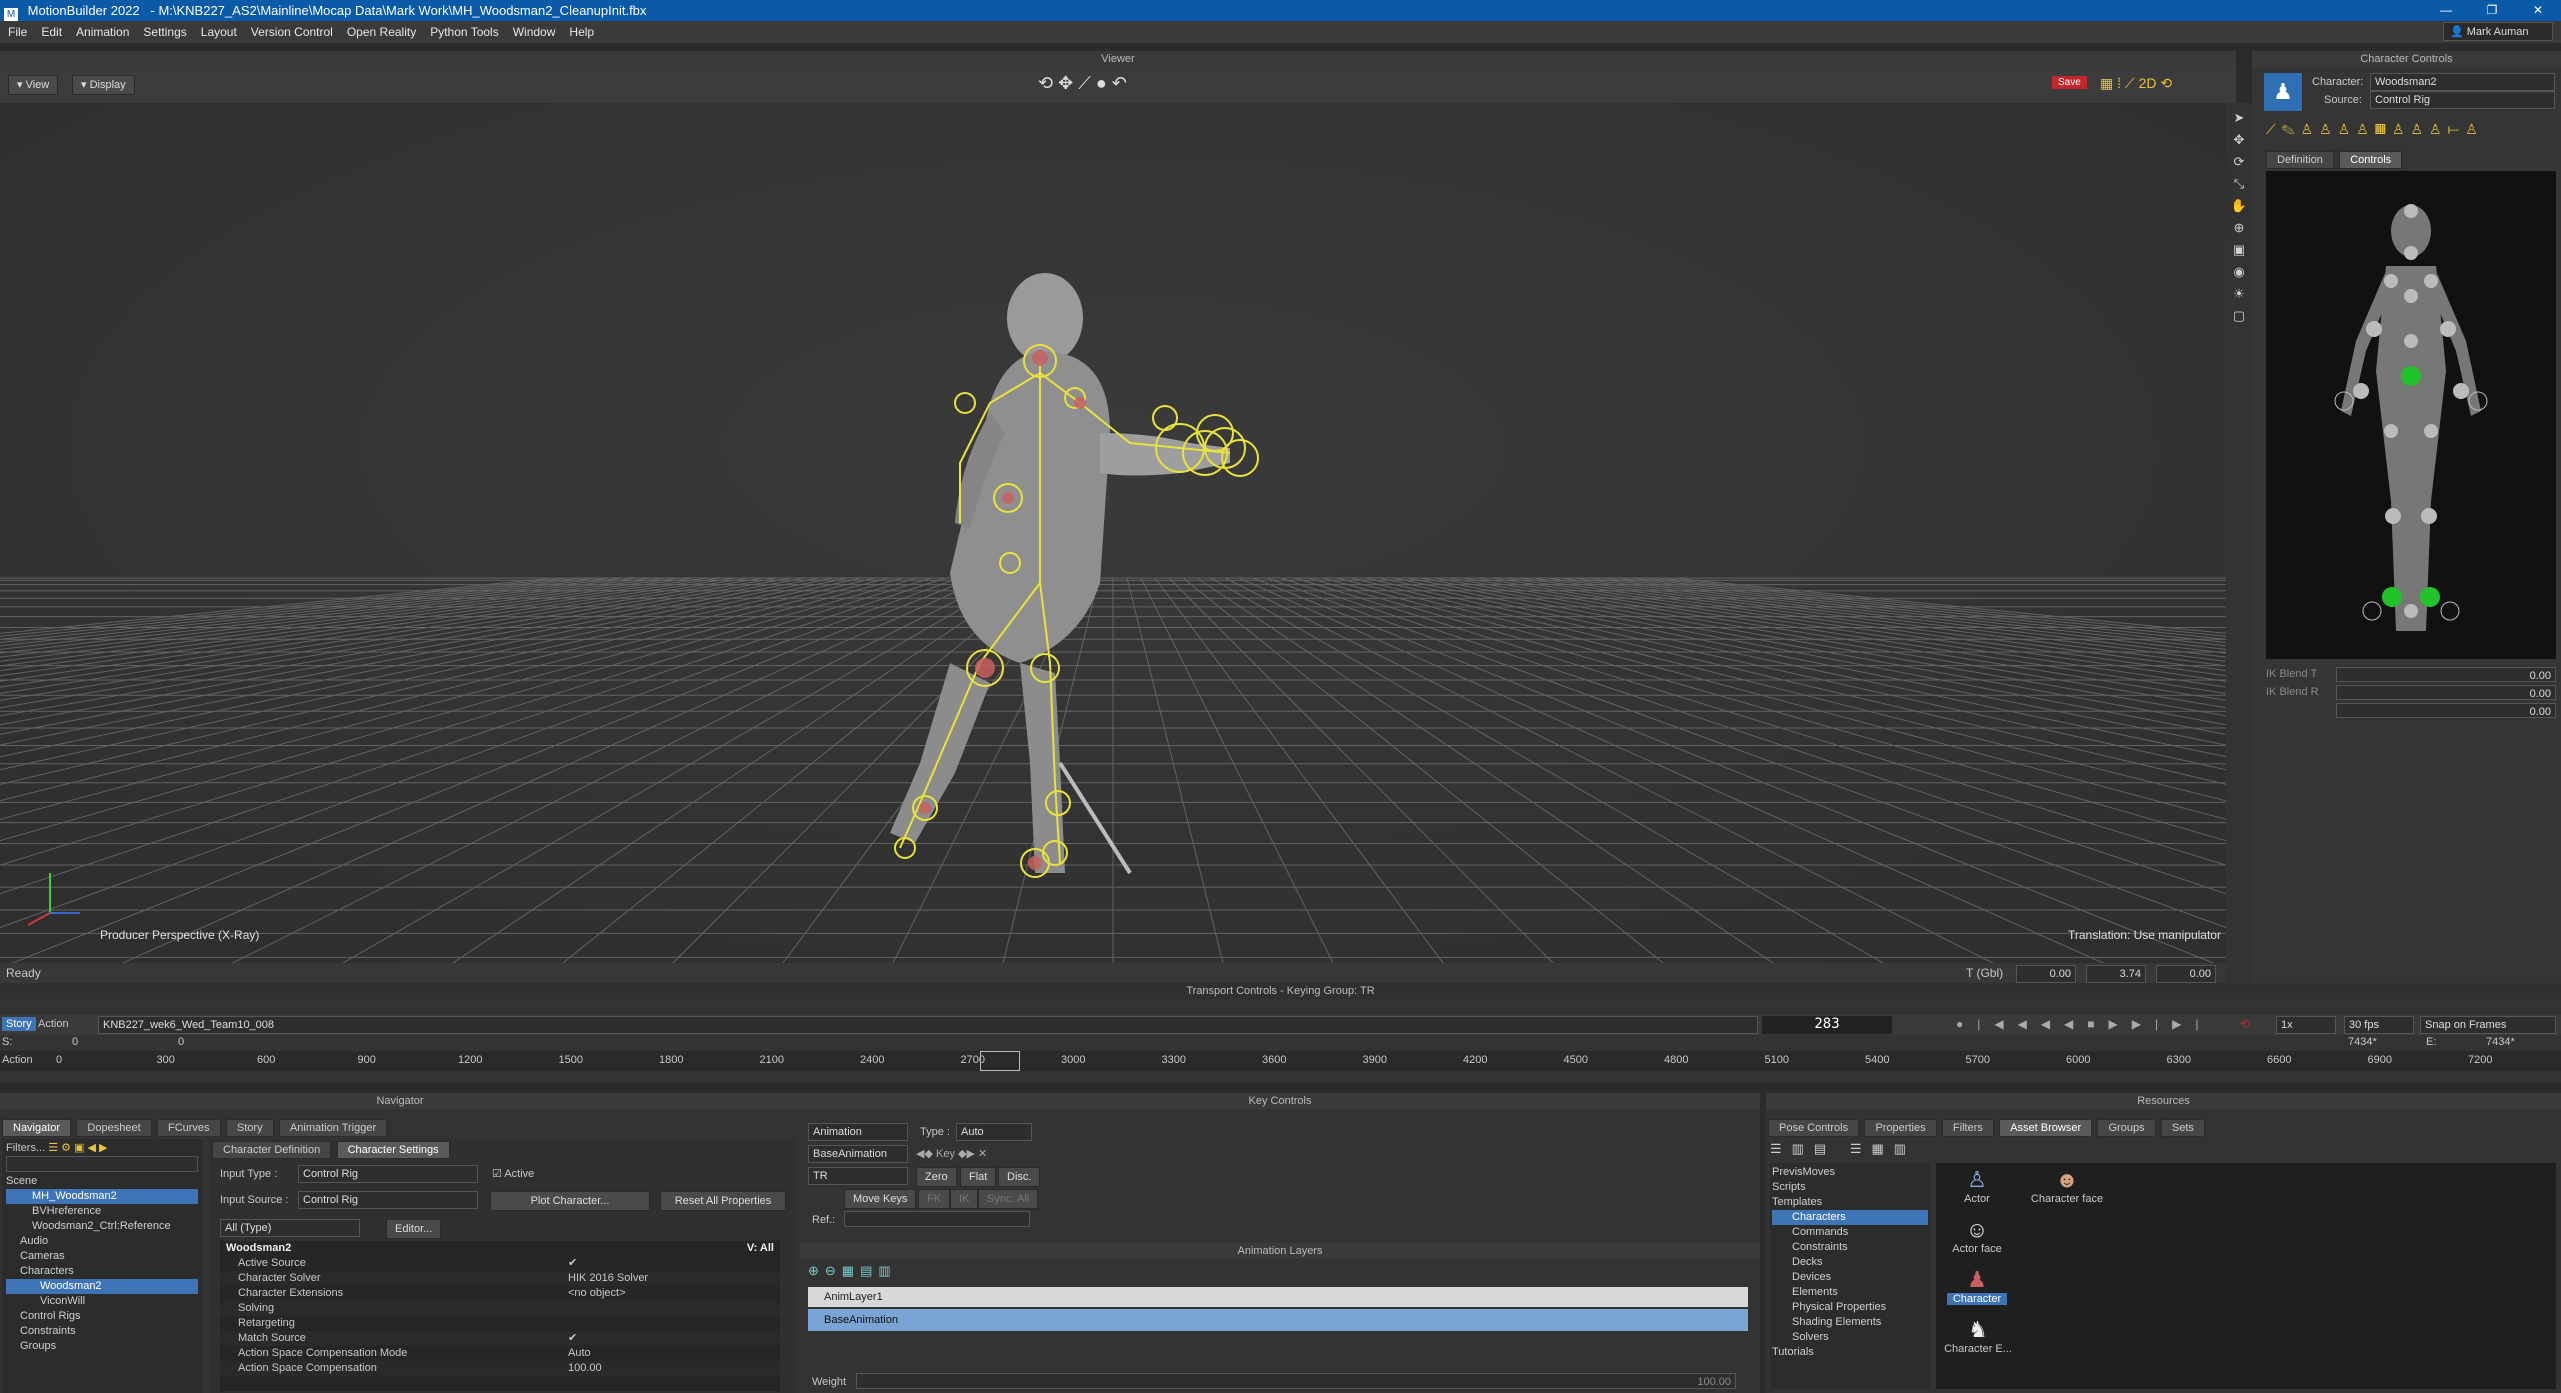  Describe the element at coordinates (500, 1323) in the screenshot. I see `property-row: Retargeting` at that location.